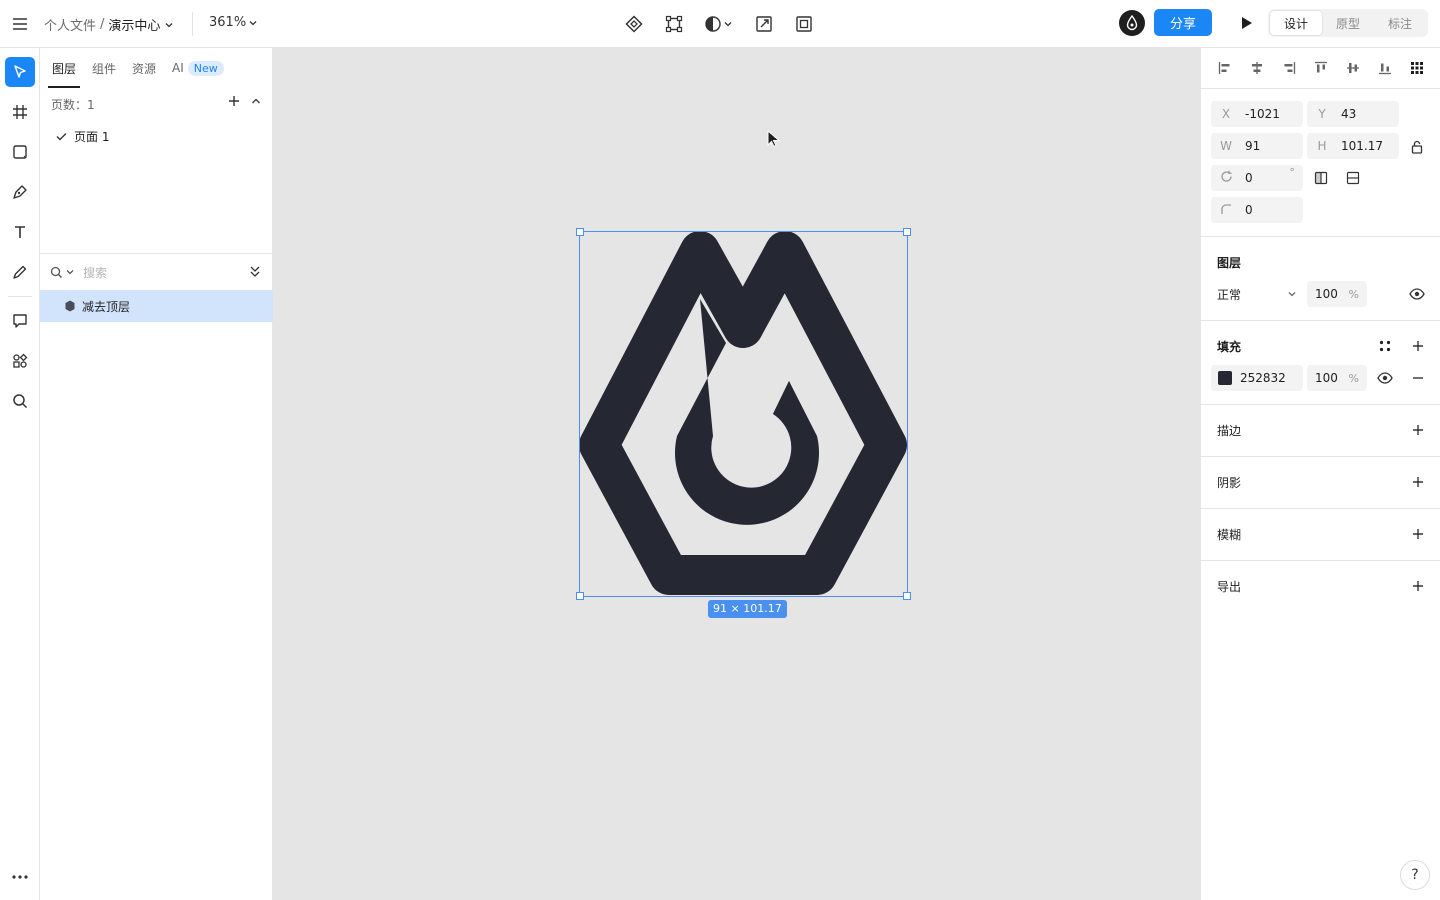 This screenshot has height=900, width=1440. What do you see at coordinates (1247, 23) in the screenshot?
I see `play-icon` at bounding box center [1247, 23].